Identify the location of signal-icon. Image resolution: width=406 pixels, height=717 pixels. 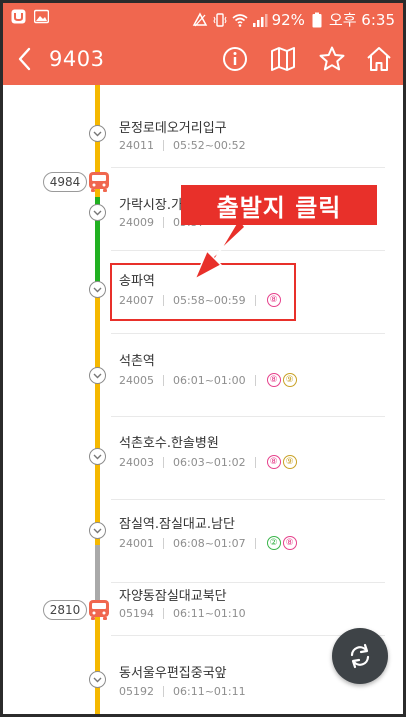
(260, 20).